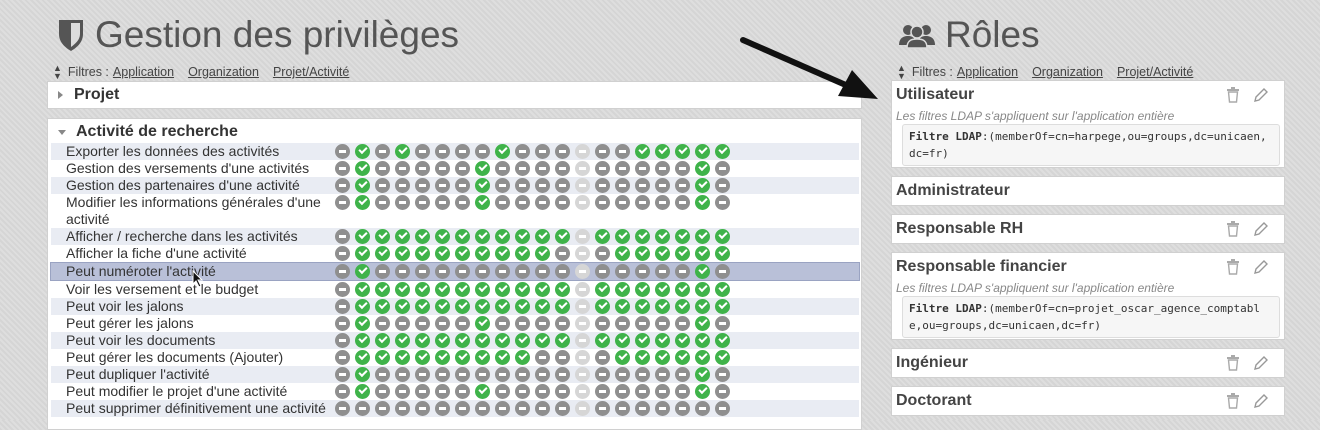 This screenshot has width=1320, height=430. I want to click on pencil-icon, so click(1261, 267).